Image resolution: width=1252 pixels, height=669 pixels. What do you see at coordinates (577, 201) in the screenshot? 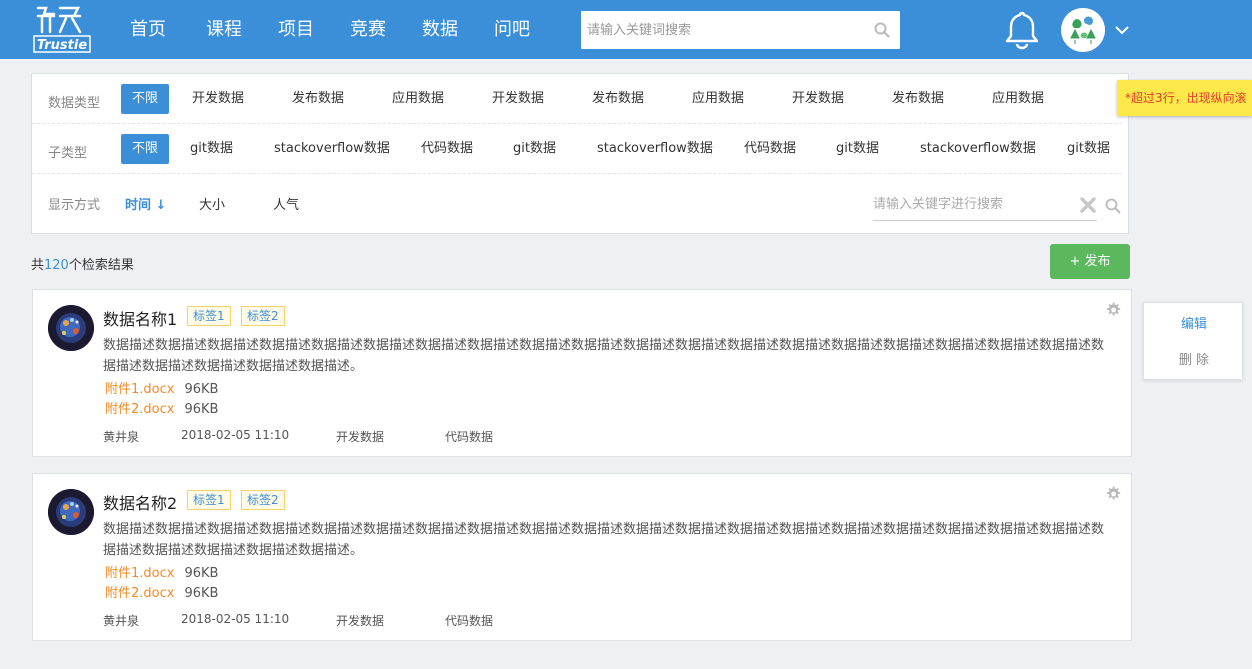
I see `filter-row-display: 显示方式 时间 ↓ 大小 人气` at bounding box center [577, 201].